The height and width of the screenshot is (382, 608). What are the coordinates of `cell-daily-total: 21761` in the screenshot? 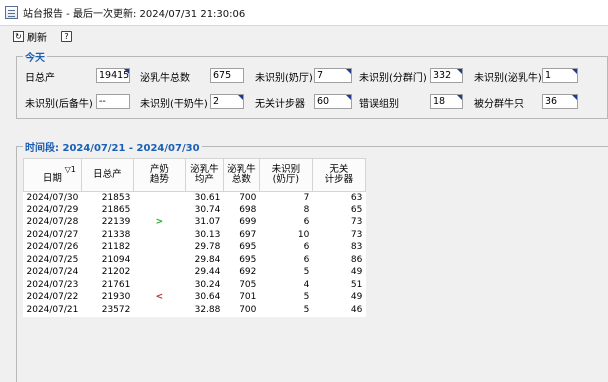 It's located at (116, 284).